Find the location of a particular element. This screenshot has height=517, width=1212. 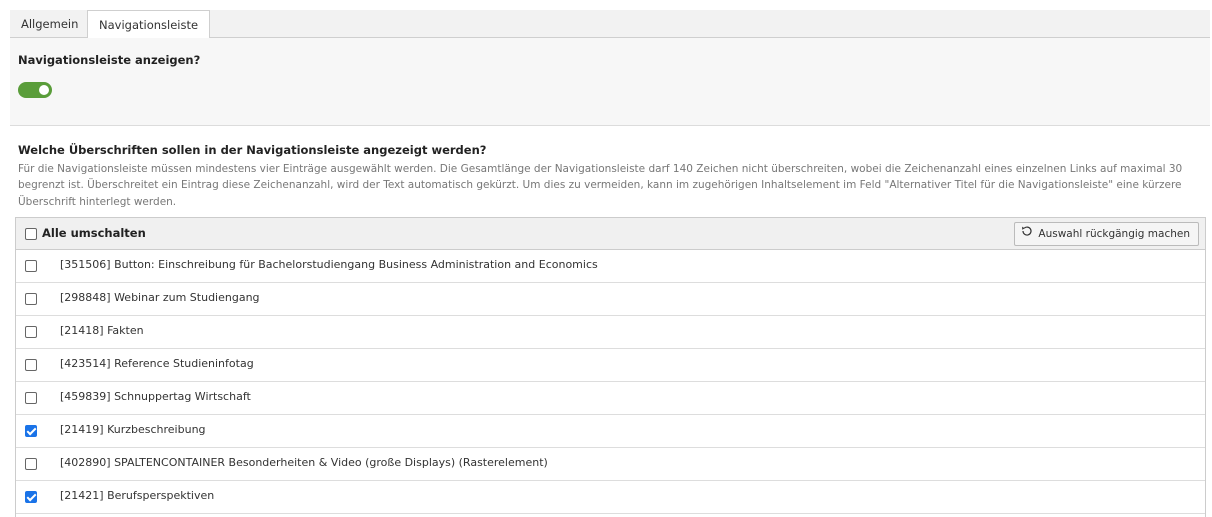

tab-navigationsleiste: Navigationsleiste is located at coordinates (149, 24).